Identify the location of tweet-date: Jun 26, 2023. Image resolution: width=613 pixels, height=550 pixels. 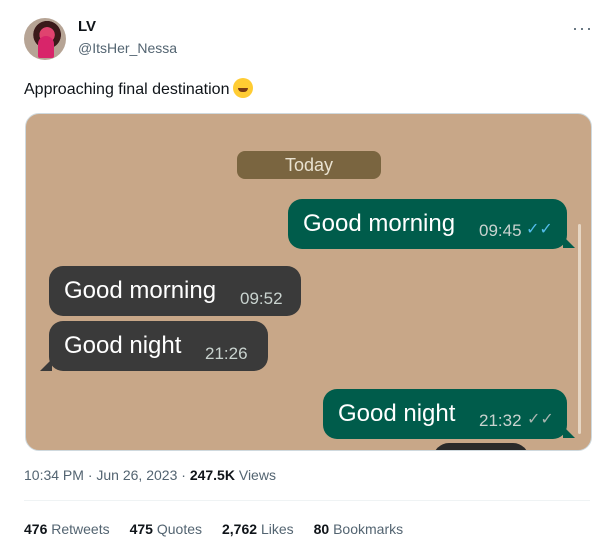
(136, 475).